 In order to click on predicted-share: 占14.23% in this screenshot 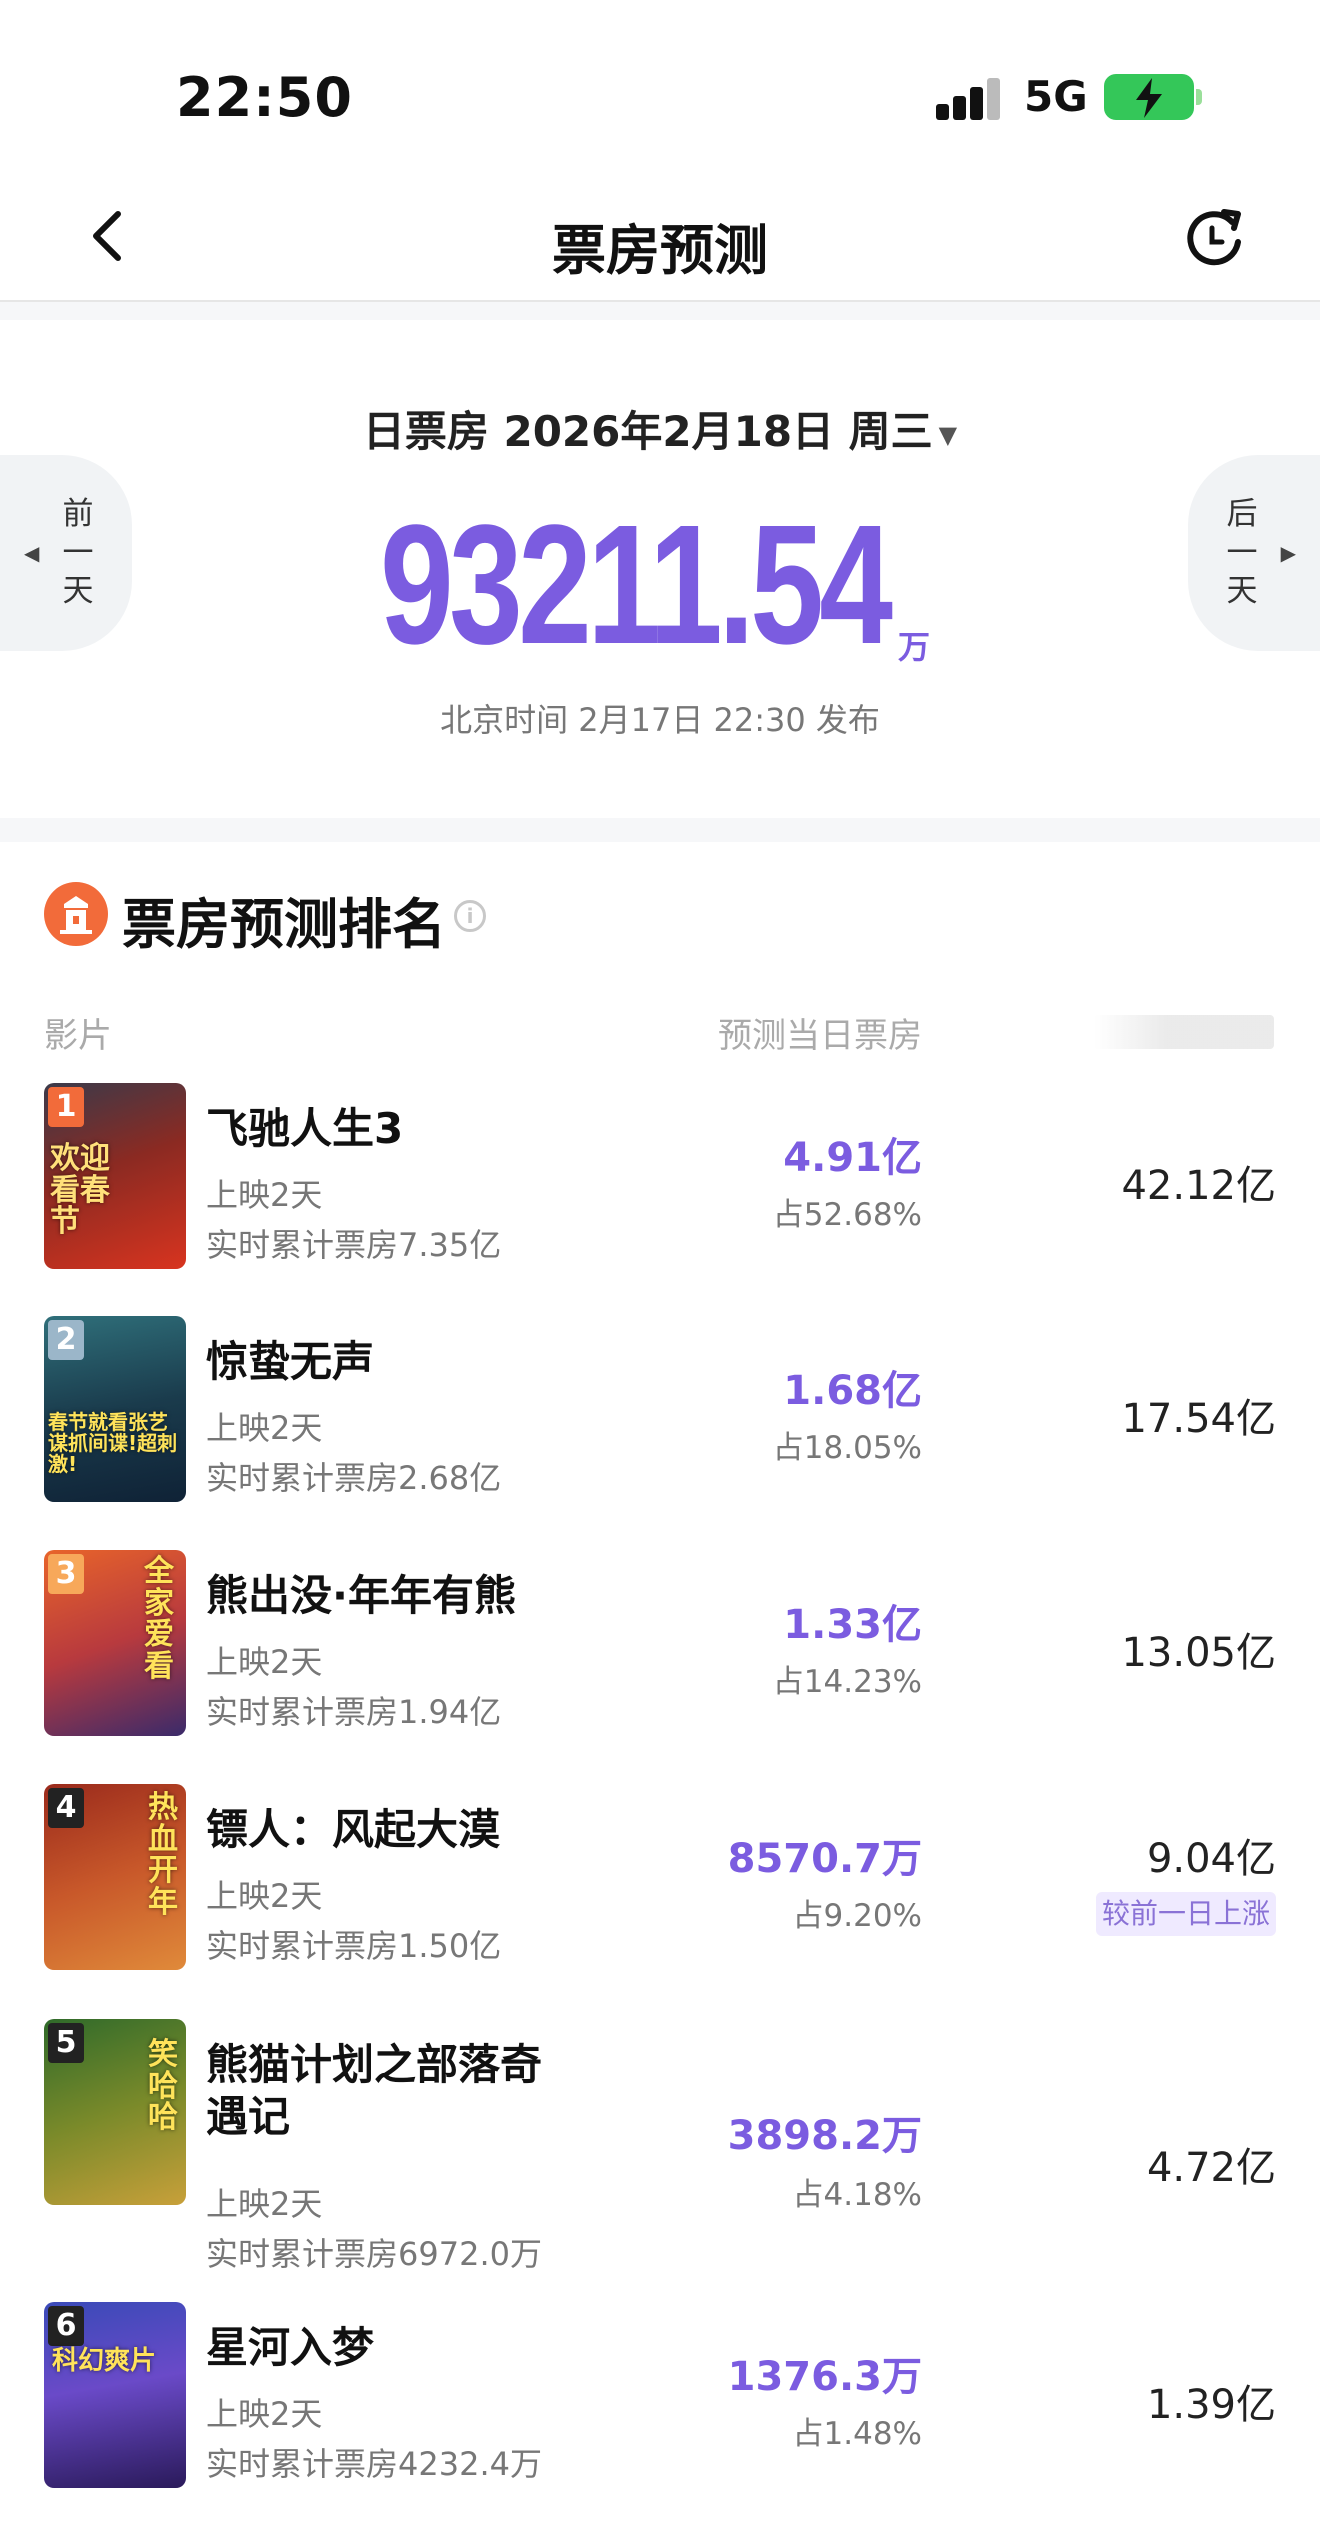, I will do `click(847, 1682)`.